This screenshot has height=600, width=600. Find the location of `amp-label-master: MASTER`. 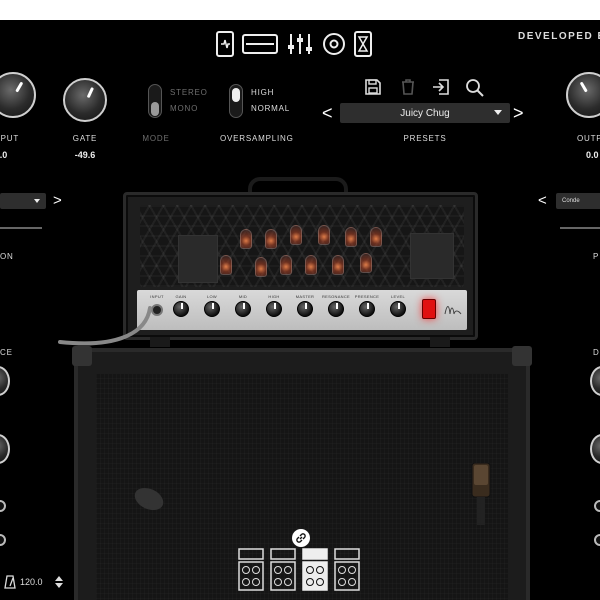

amp-label-master: MASTER is located at coordinates (305, 296).